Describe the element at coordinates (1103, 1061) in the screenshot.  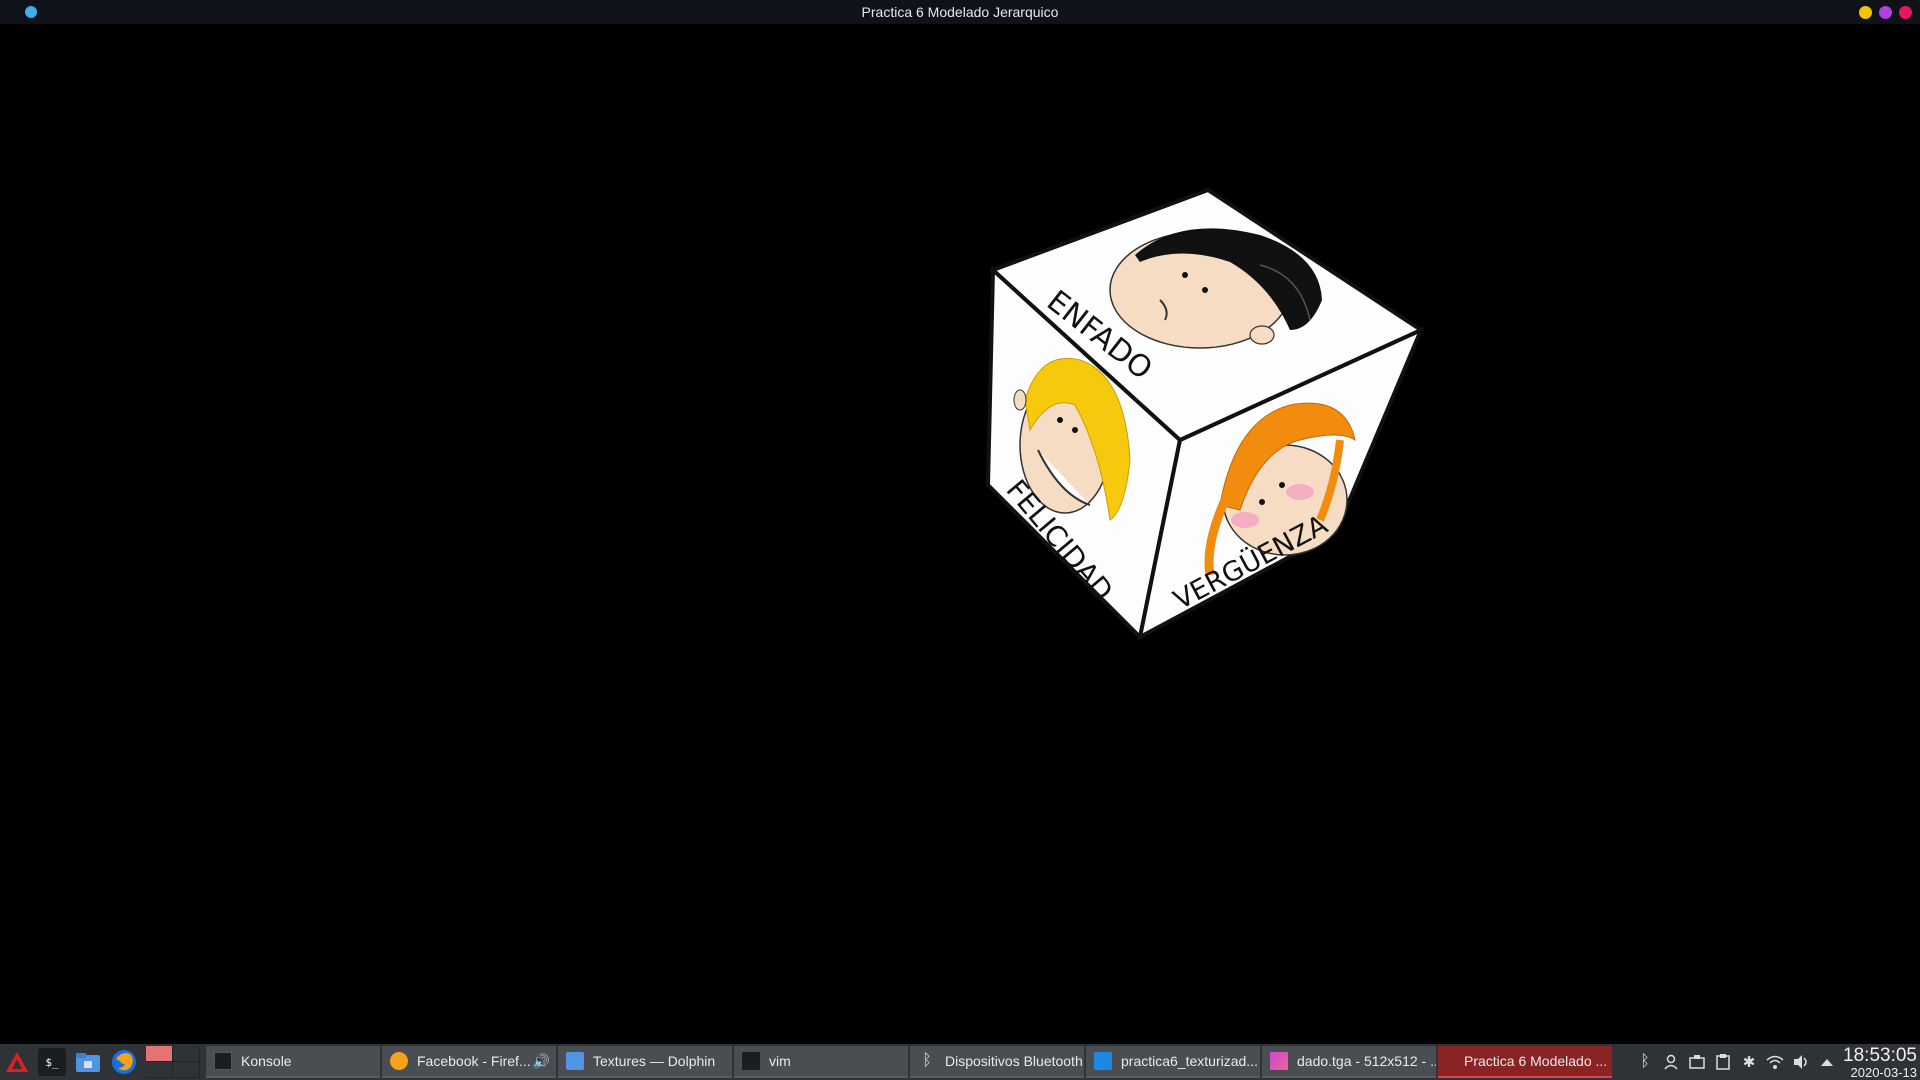
I see `vscode-icon` at that location.